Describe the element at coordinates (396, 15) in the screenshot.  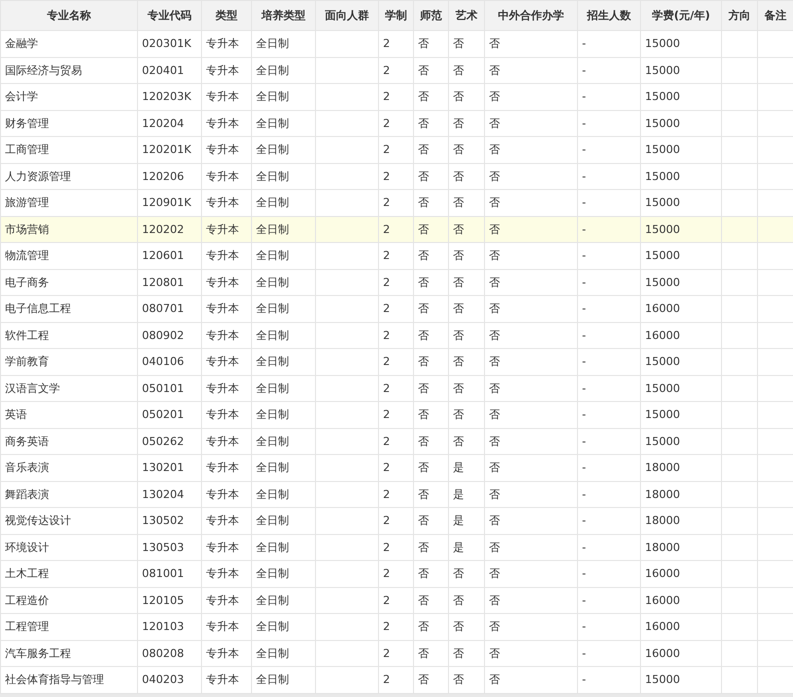
I see `column-header: 学制` at that location.